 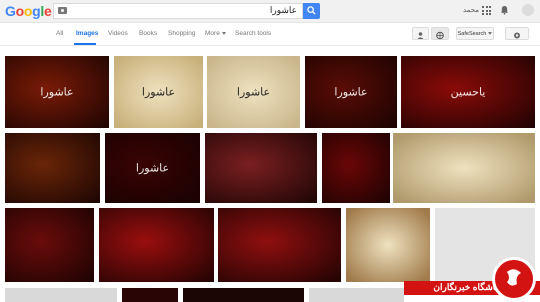 What do you see at coordinates (178, 11) in the screenshot?
I see `search-input: عاشورا` at bounding box center [178, 11].